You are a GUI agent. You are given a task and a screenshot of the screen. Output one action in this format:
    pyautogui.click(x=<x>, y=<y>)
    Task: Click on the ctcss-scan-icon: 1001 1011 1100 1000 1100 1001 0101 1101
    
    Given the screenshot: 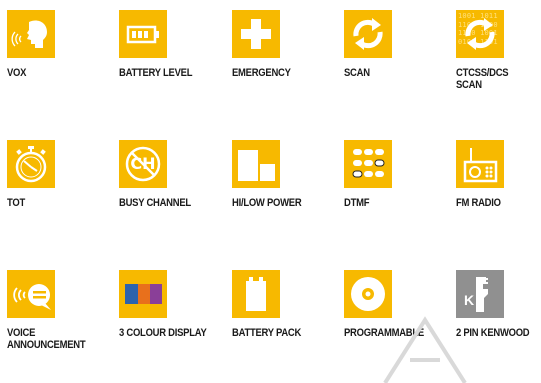 What is the action you would take?
    pyautogui.click(x=480, y=34)
    